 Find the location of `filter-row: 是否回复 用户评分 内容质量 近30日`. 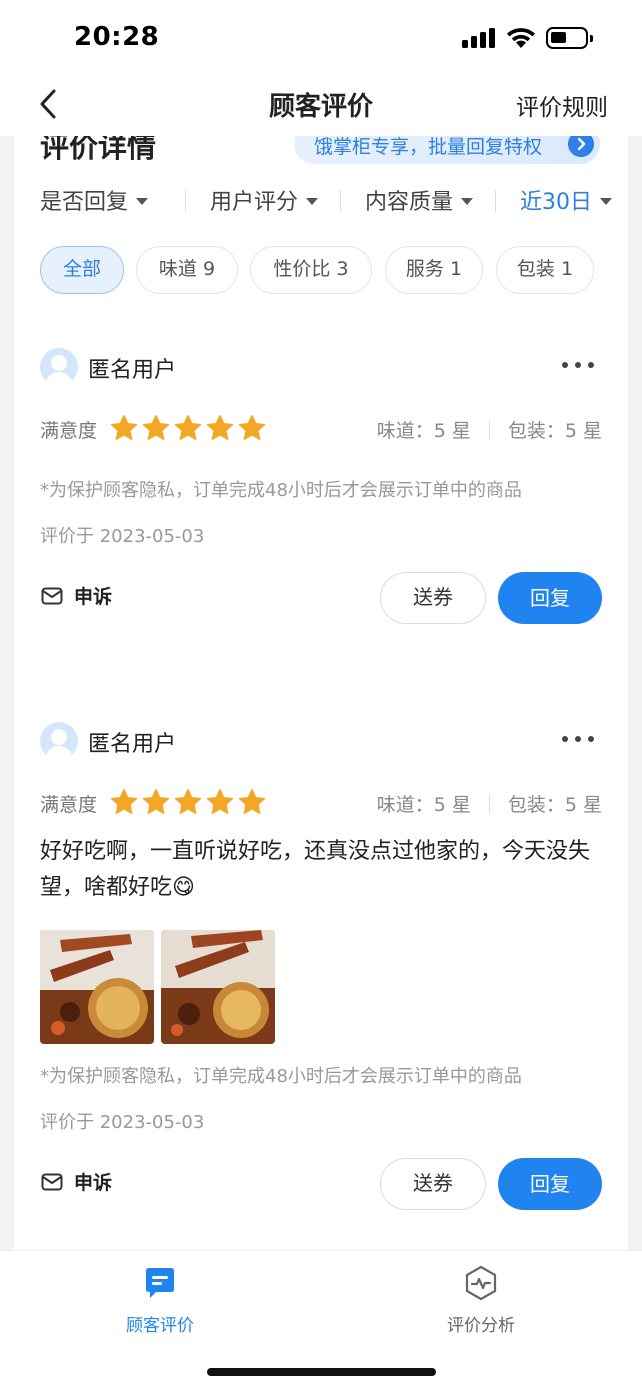

filter-row: 是否回复 用户评分 内容质量 近30日 is located at coordinates (326, 198).